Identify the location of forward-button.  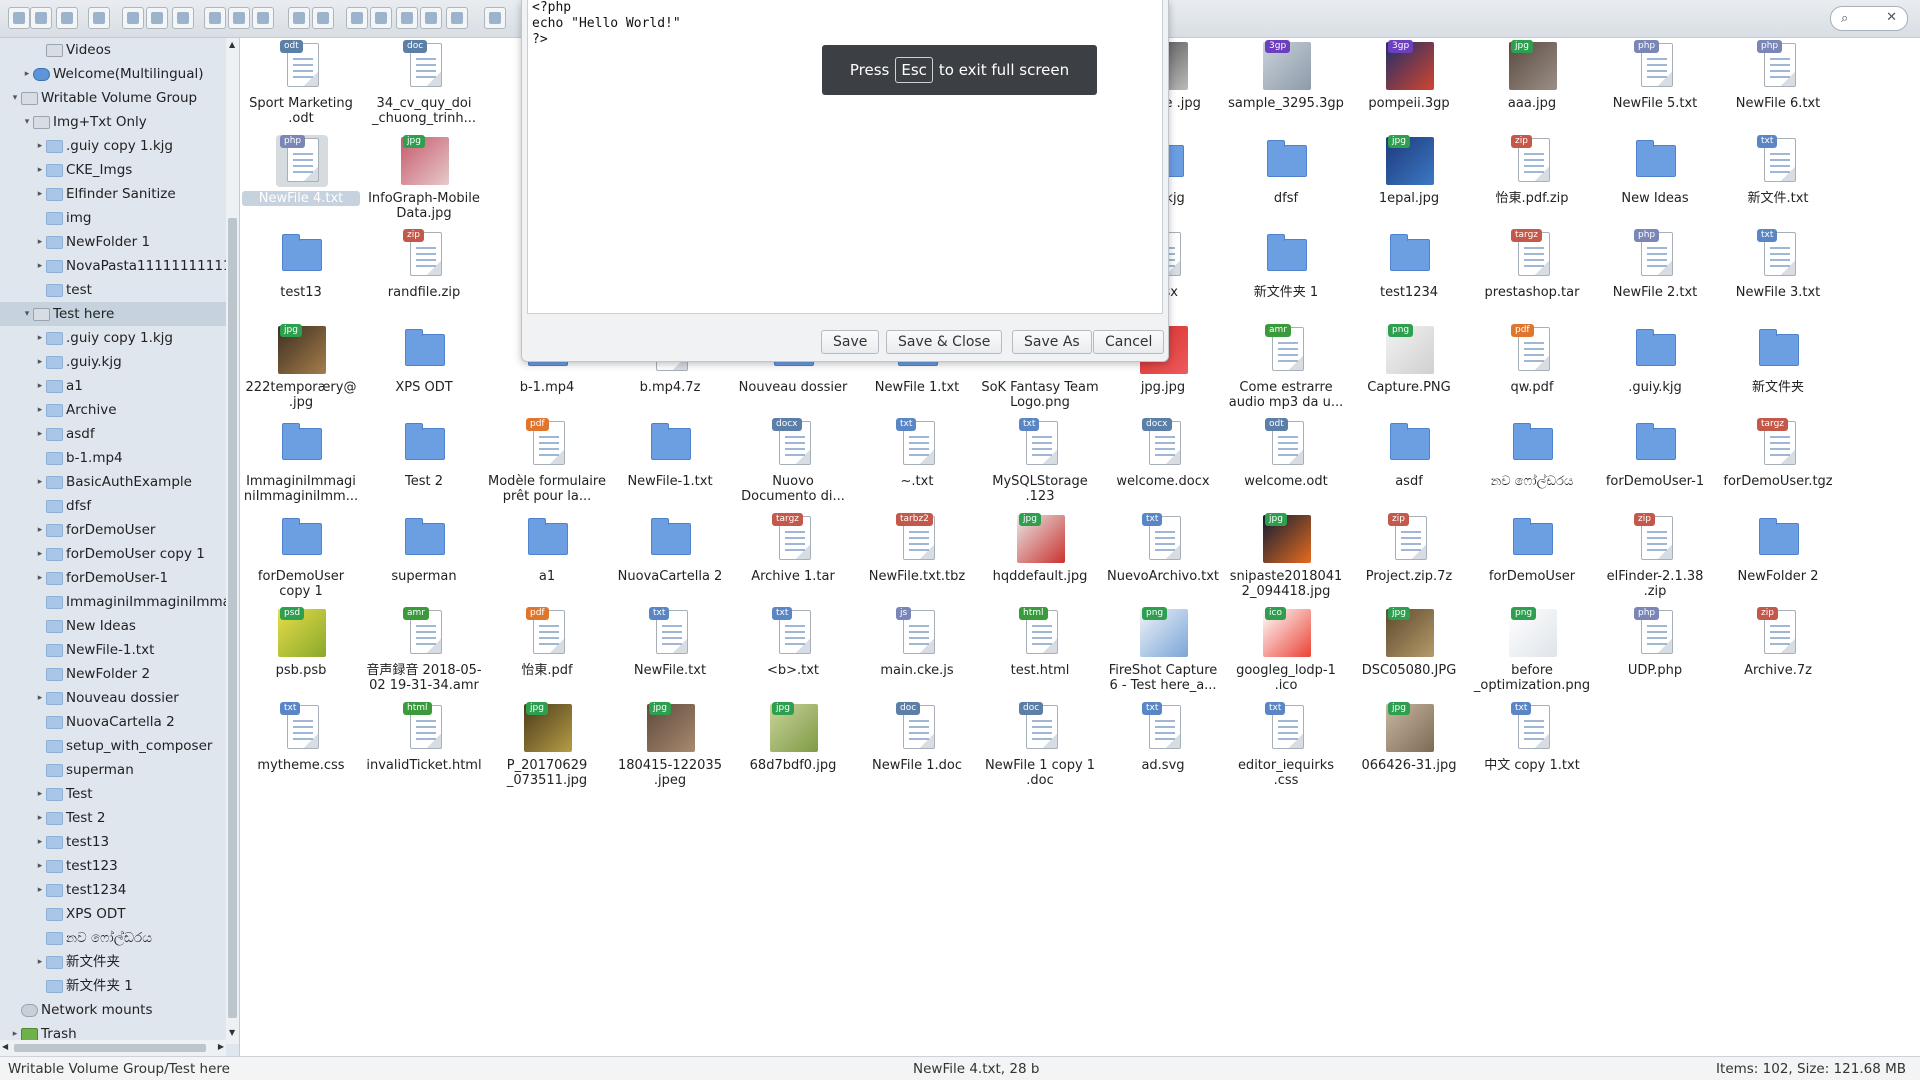
(41, 18).